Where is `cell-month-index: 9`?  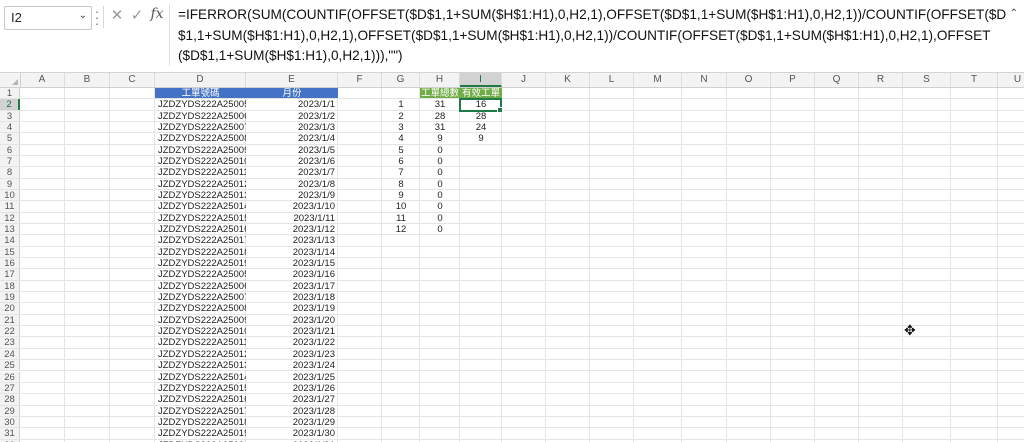 cell-month-index: 9 is located at coordinates (401, 195).